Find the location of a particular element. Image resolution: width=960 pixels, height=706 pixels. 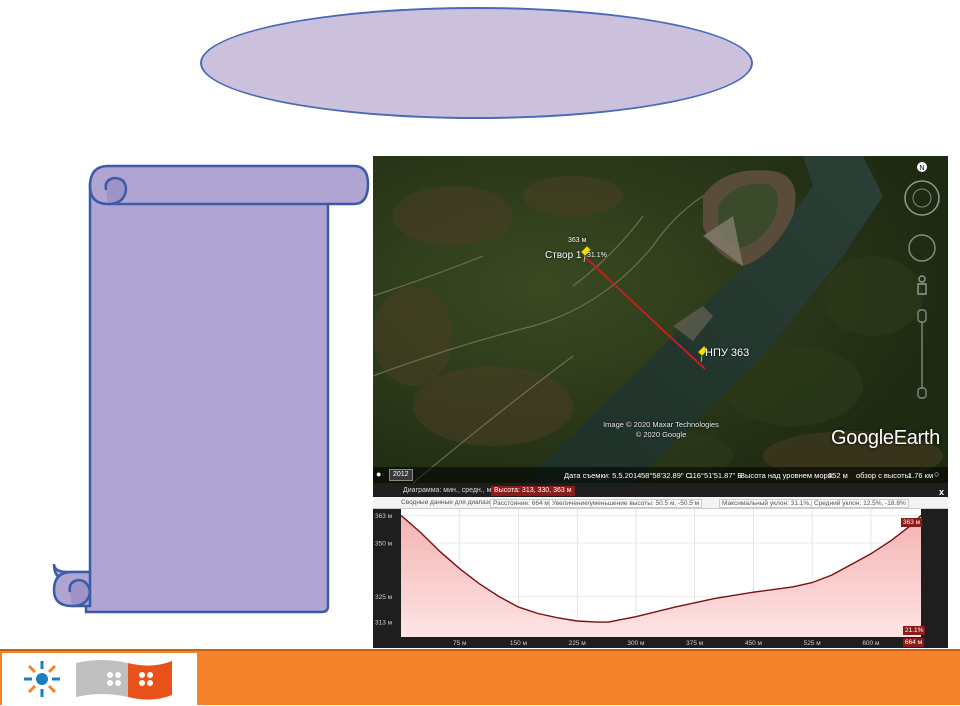

footer-bar is located at coordinates (480, 677).